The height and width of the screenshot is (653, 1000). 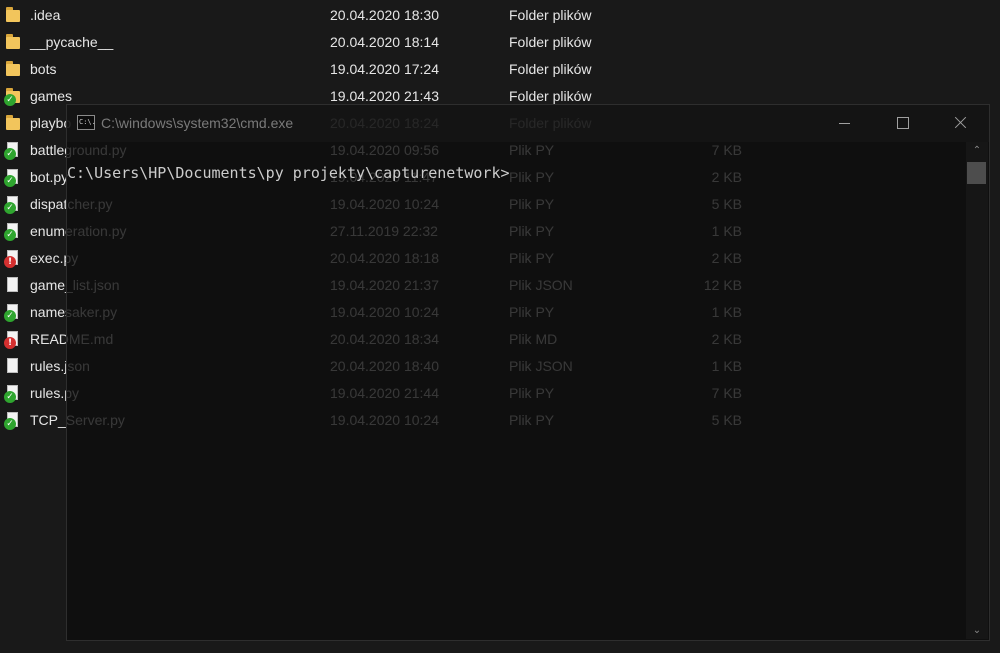 I want to click on cmd-title-bar: C:\. C:\windows\system32\cmd.exe, so click(x=528, y=123).